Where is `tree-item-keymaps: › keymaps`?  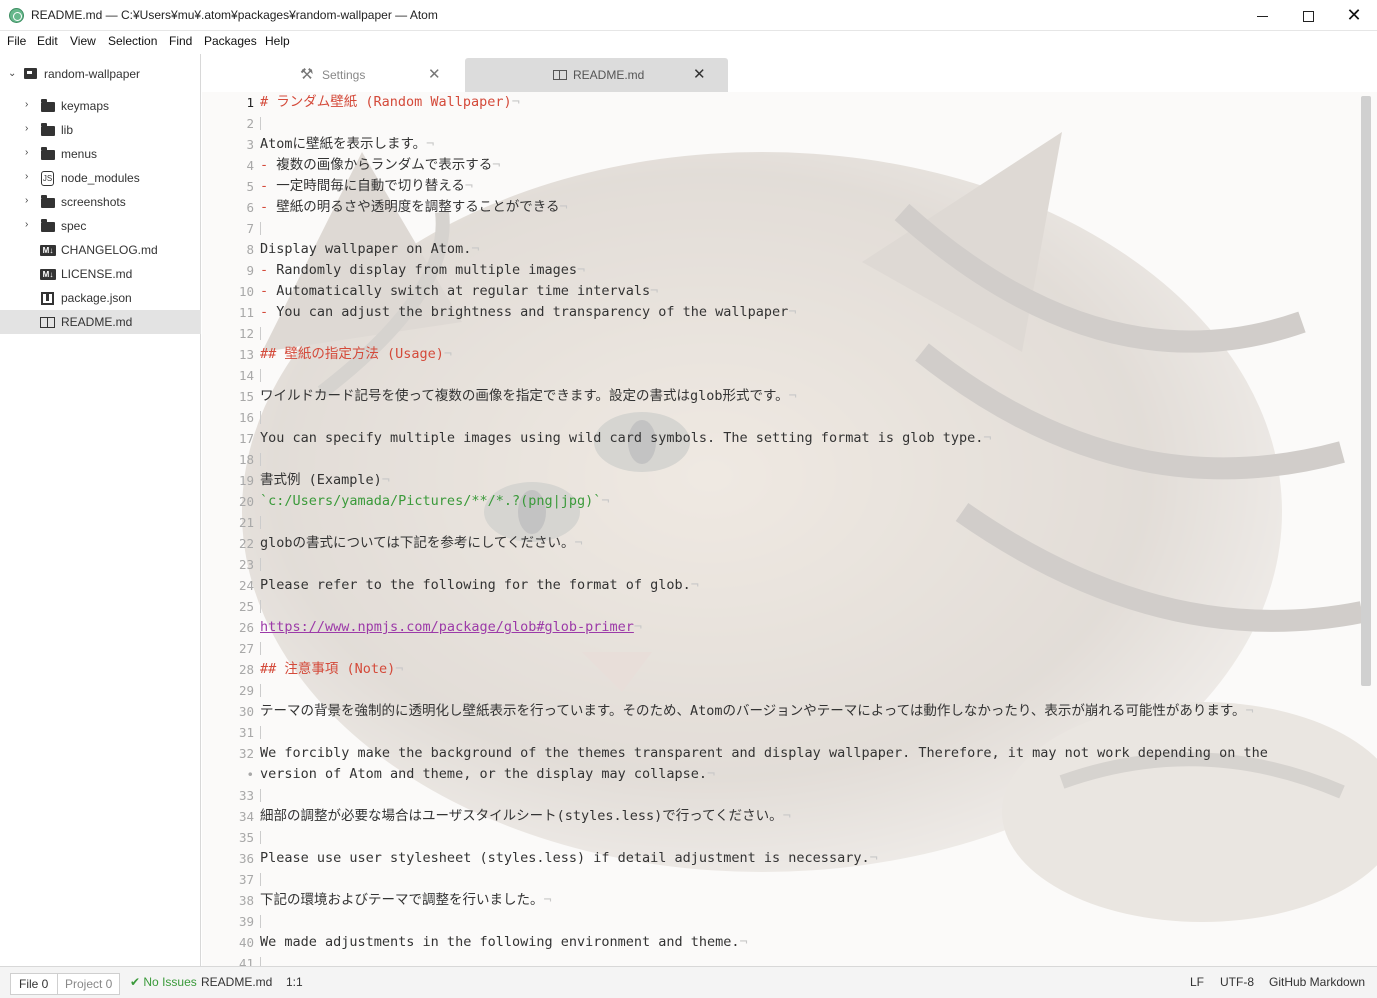
tree-item-keymaps: › keymaps is located at coordinates (100, 106).